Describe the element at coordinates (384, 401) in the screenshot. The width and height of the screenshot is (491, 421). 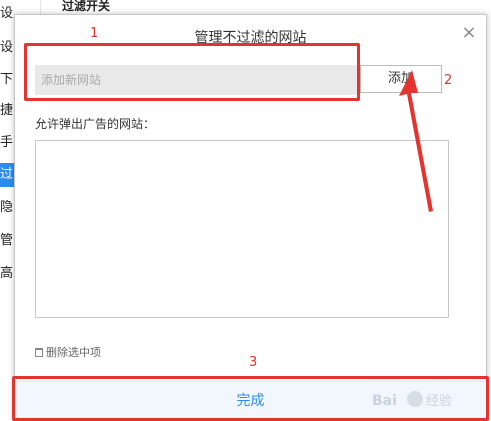
I see `svg-text: Bai` at that location.